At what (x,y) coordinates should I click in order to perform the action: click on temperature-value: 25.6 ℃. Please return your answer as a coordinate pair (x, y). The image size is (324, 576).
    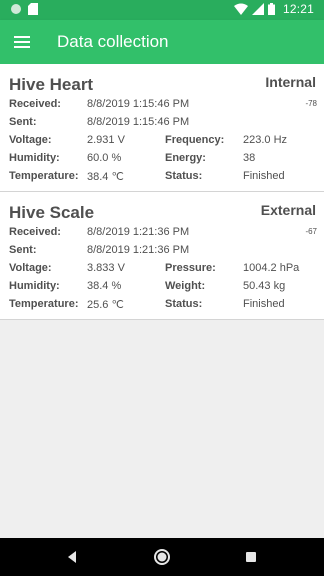
    Looking at the image, I should click on (105, 305).